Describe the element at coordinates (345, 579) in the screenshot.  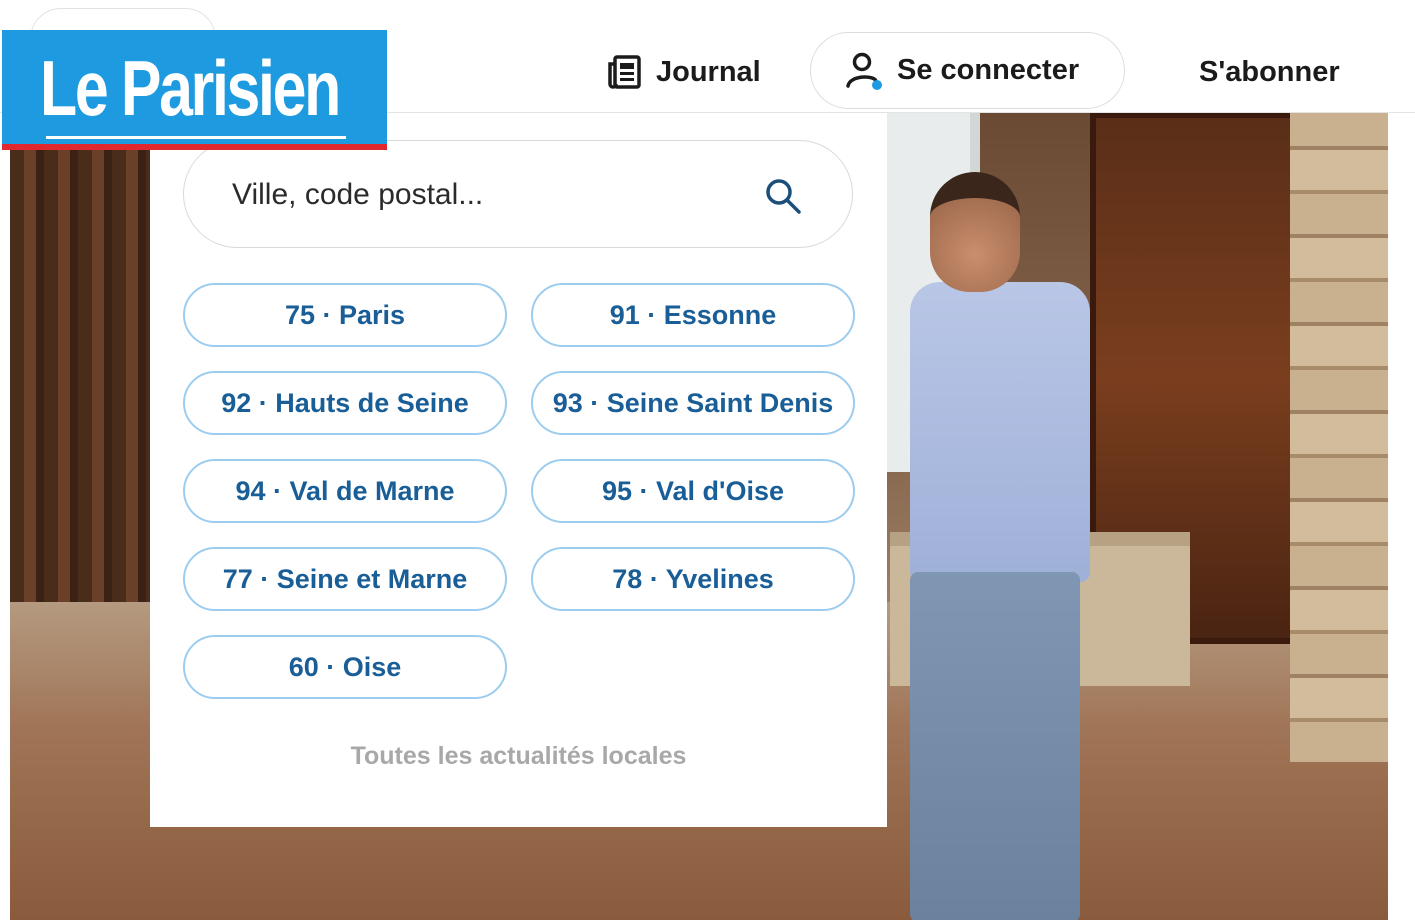
I see `region-chip-77: 77 · Seine et Marne` at that location.